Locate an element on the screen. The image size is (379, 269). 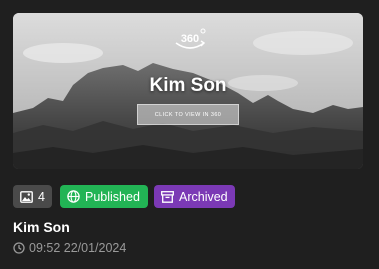
published-label: Published is located at coordinates (112, 196).